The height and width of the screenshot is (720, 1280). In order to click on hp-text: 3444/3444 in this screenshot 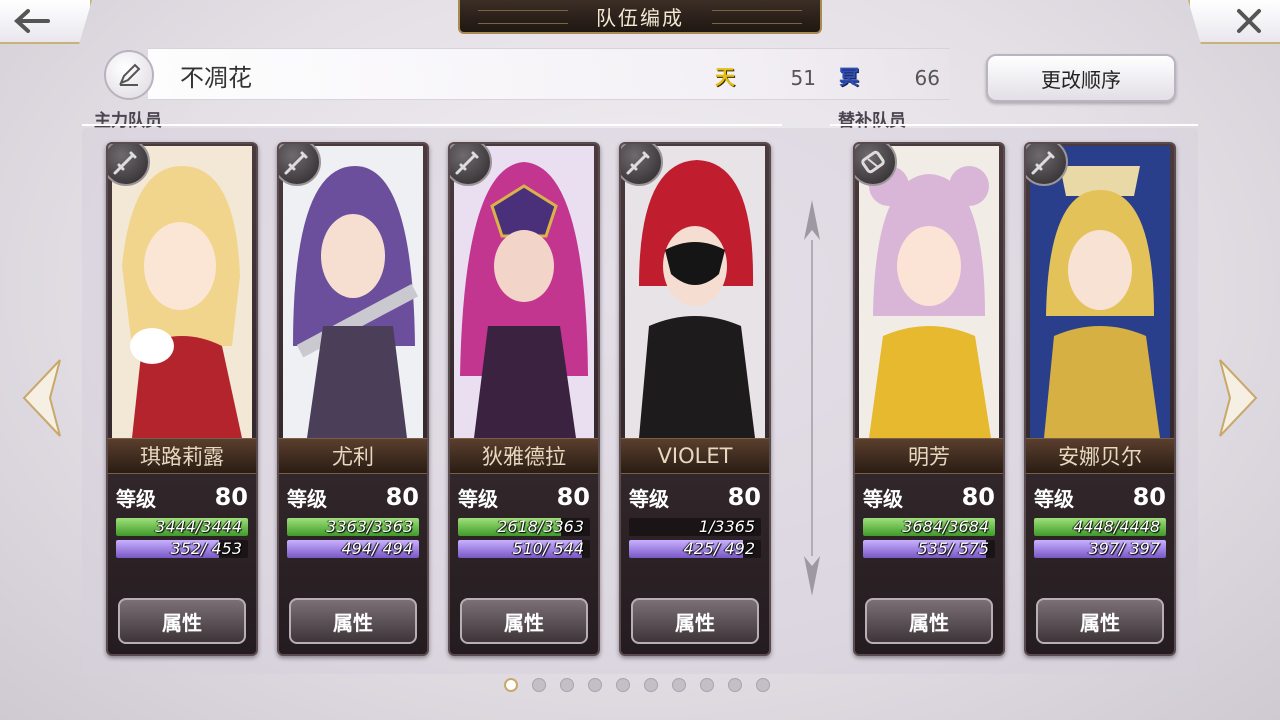, I will do `click(198, 527)`.